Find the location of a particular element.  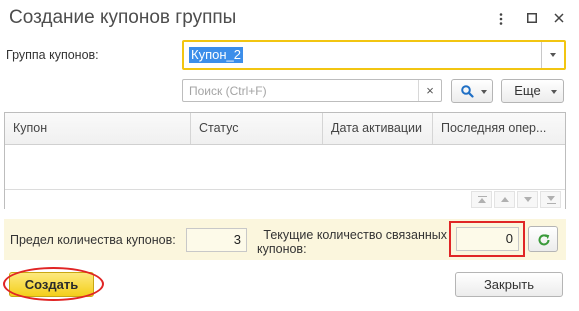

window-title: Создание купонов группы is located at coordinates (123, 17).